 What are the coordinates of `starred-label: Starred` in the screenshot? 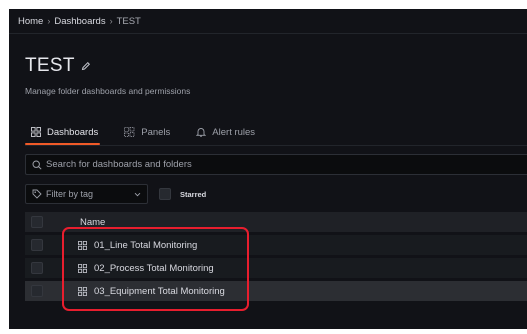 It's located at (193, 194).